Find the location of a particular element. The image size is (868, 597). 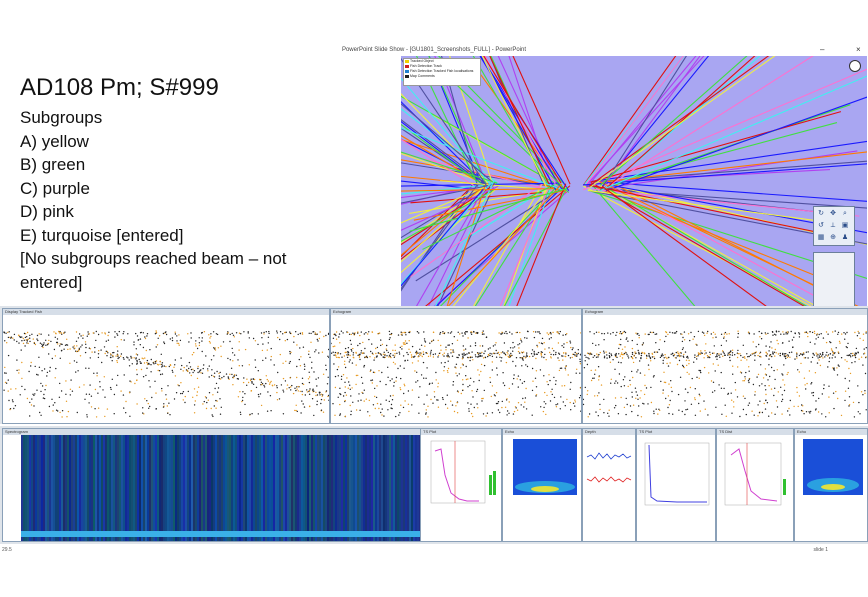

spectrogram-window: Spectrogram is located at coordinates (217, 485).